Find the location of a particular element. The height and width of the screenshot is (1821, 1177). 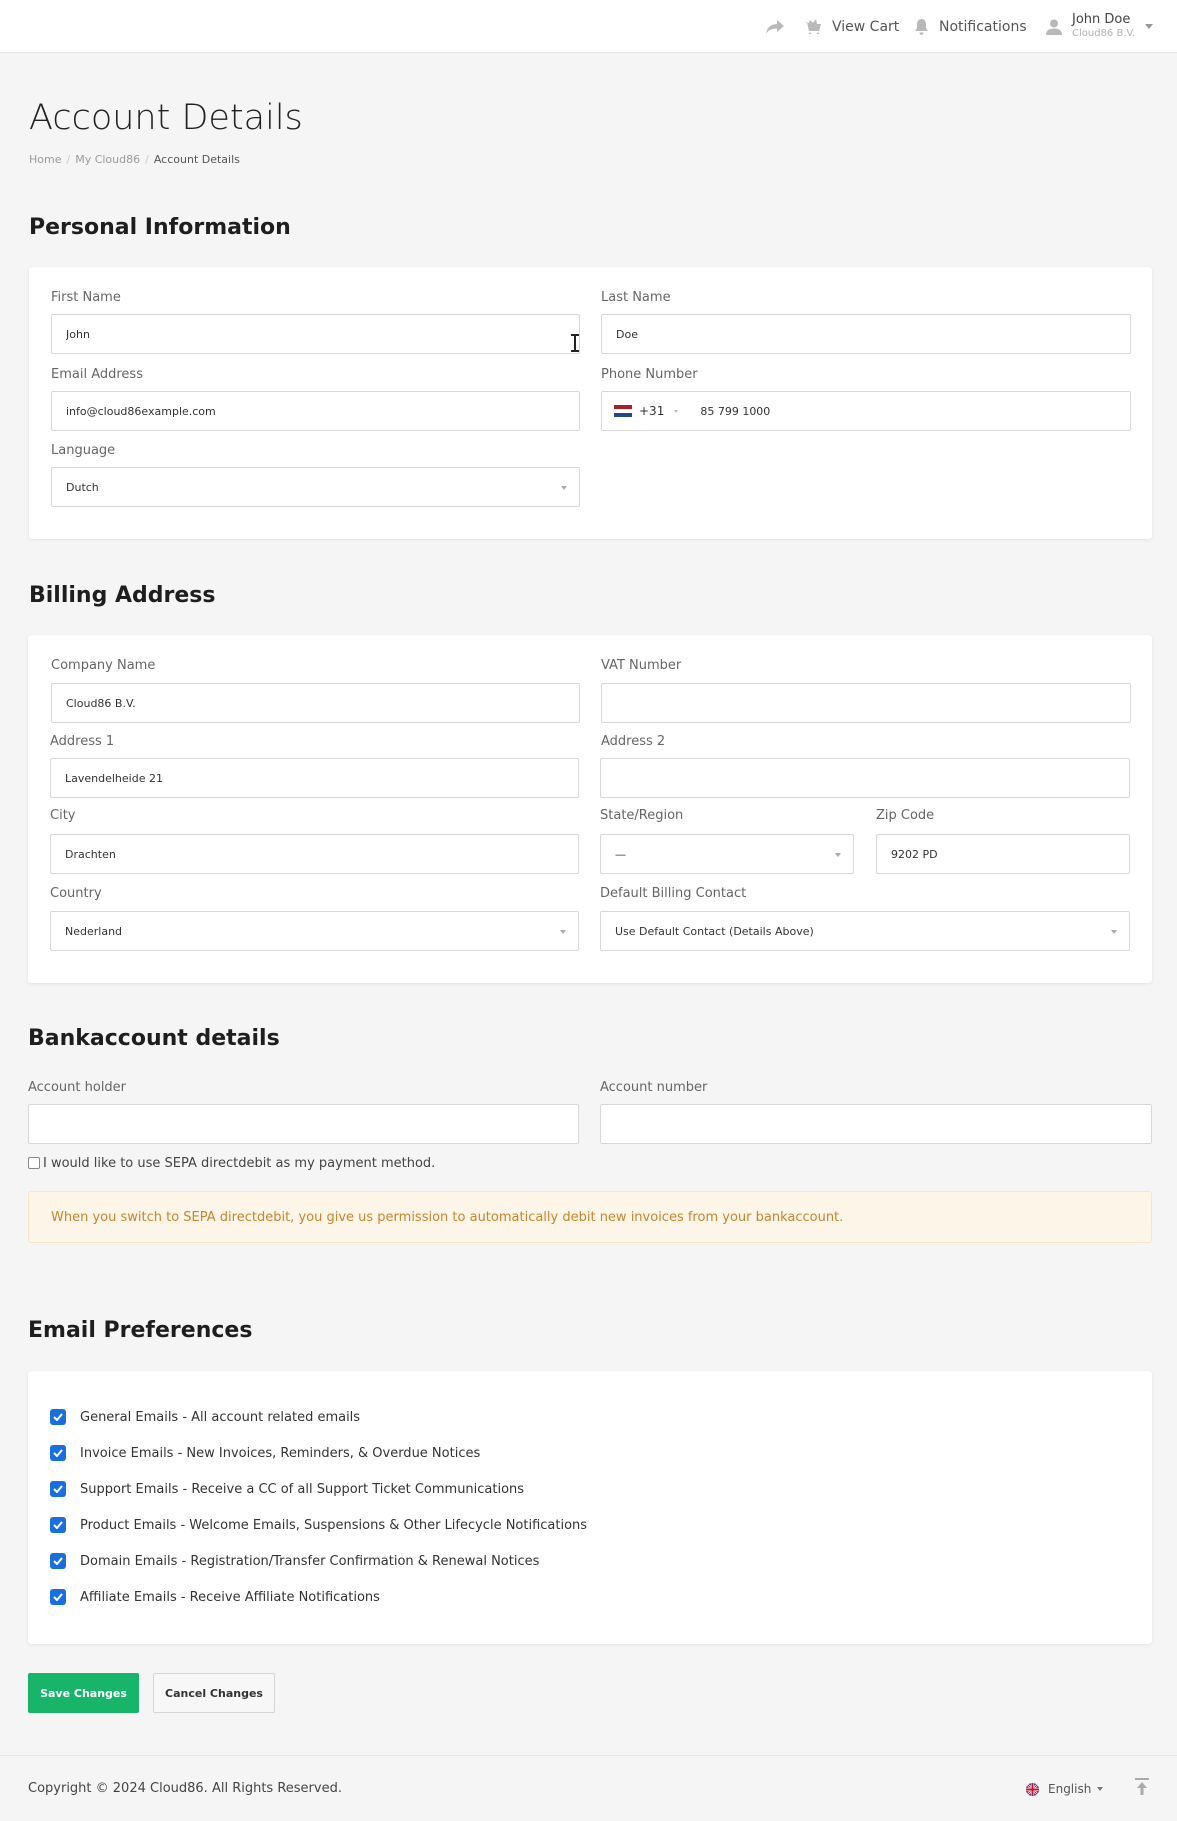

share-link is located at coordinates (775, 26).